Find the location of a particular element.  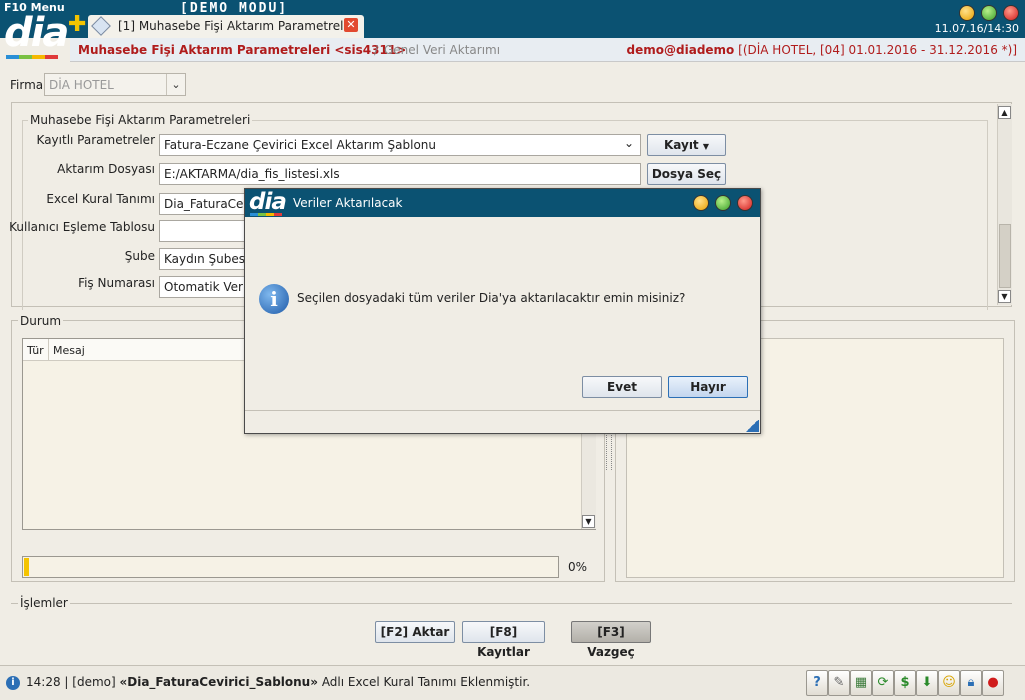

kayitli-parametreler-label: Kayıtlı Parametreler is located at coordinates (95, 140).